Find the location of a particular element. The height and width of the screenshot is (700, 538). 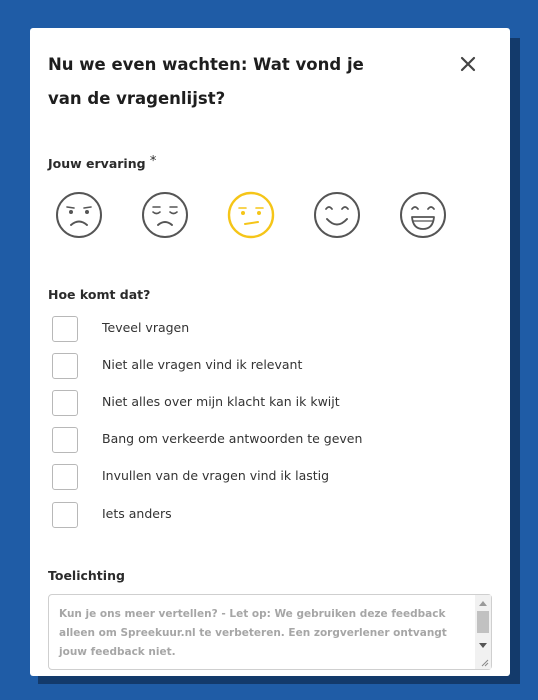

textarea-scrollbar is located at coordinates (483, 632).